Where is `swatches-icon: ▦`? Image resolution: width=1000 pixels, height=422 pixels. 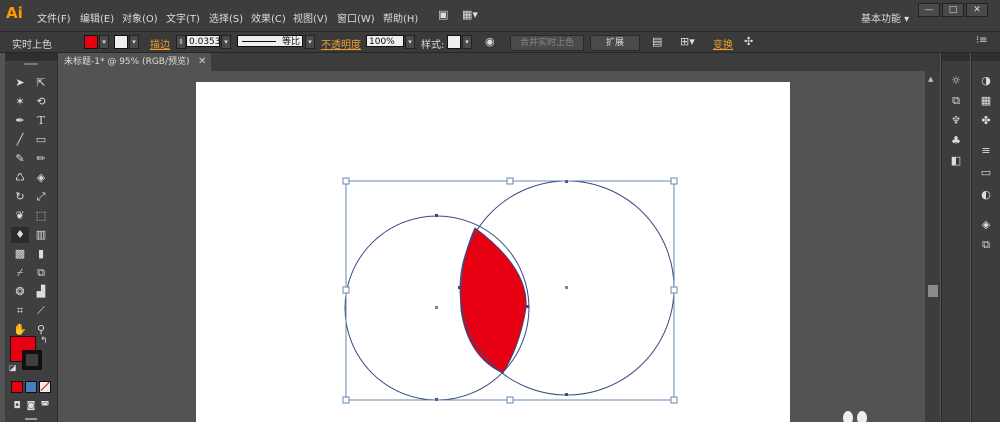 swatches-icon: ▦ is located at coordinates (986, 101).